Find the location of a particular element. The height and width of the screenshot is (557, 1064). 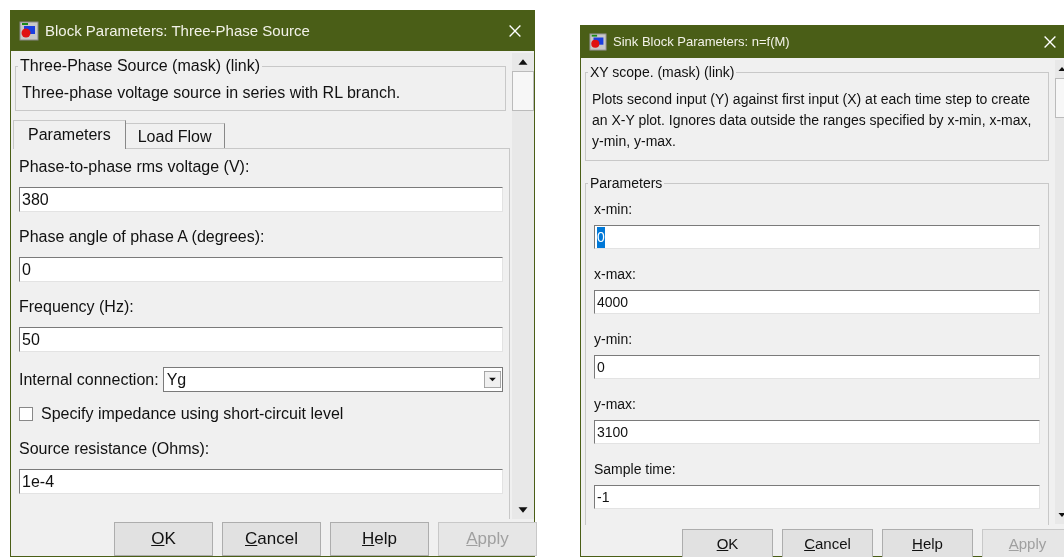

description-text: Three-phase voltage source in series with RL branch. is located at coordinates (212, 93).